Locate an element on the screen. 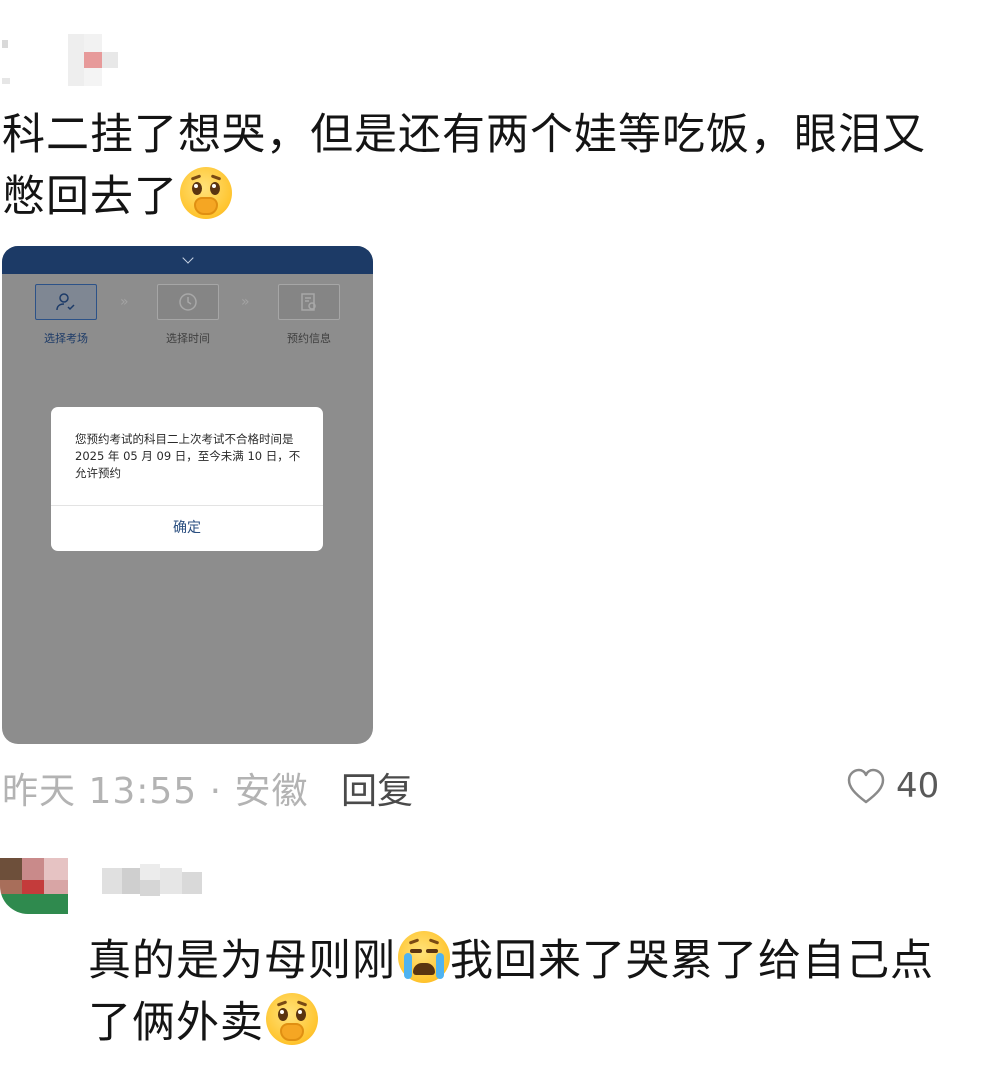 This screenshot has width=991, height=1080. step-venue-icon-box is located at coordinates (66, 302).